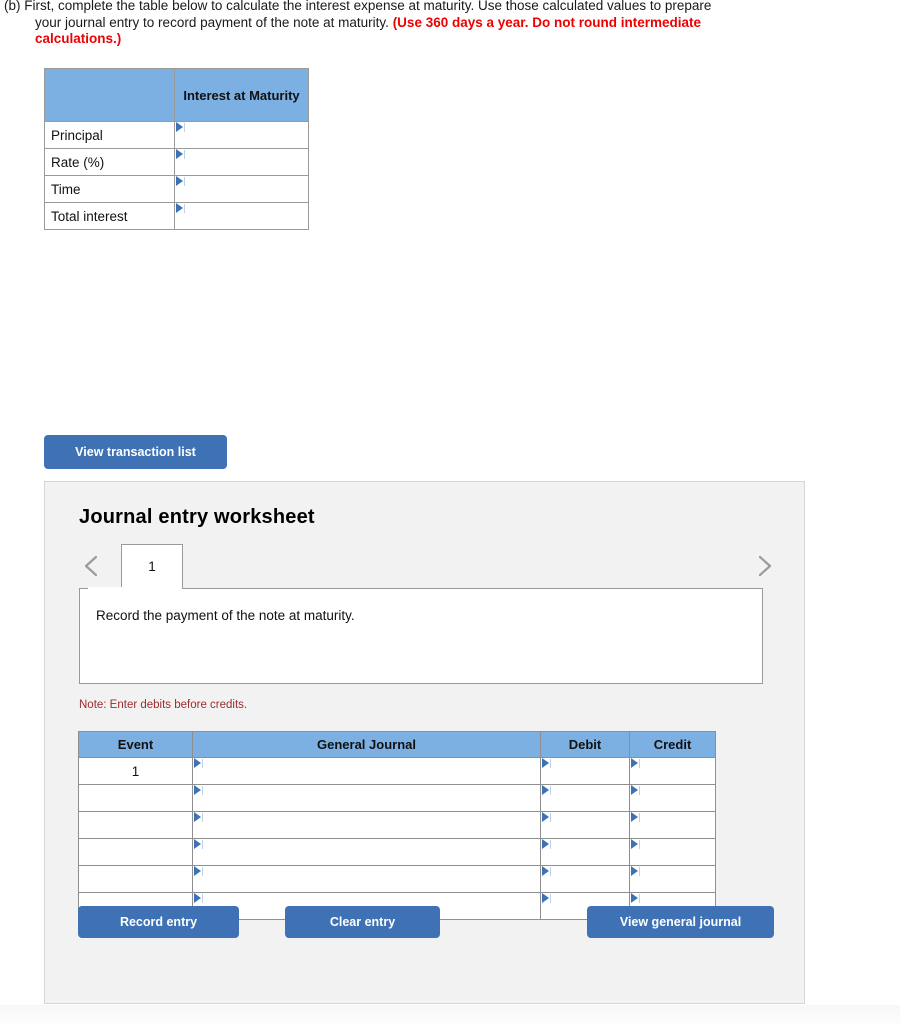  What do you see at coordinates (241, 216) in the screenshot?
I see `input-cell-total-interest` at bounding box center [241, 216].